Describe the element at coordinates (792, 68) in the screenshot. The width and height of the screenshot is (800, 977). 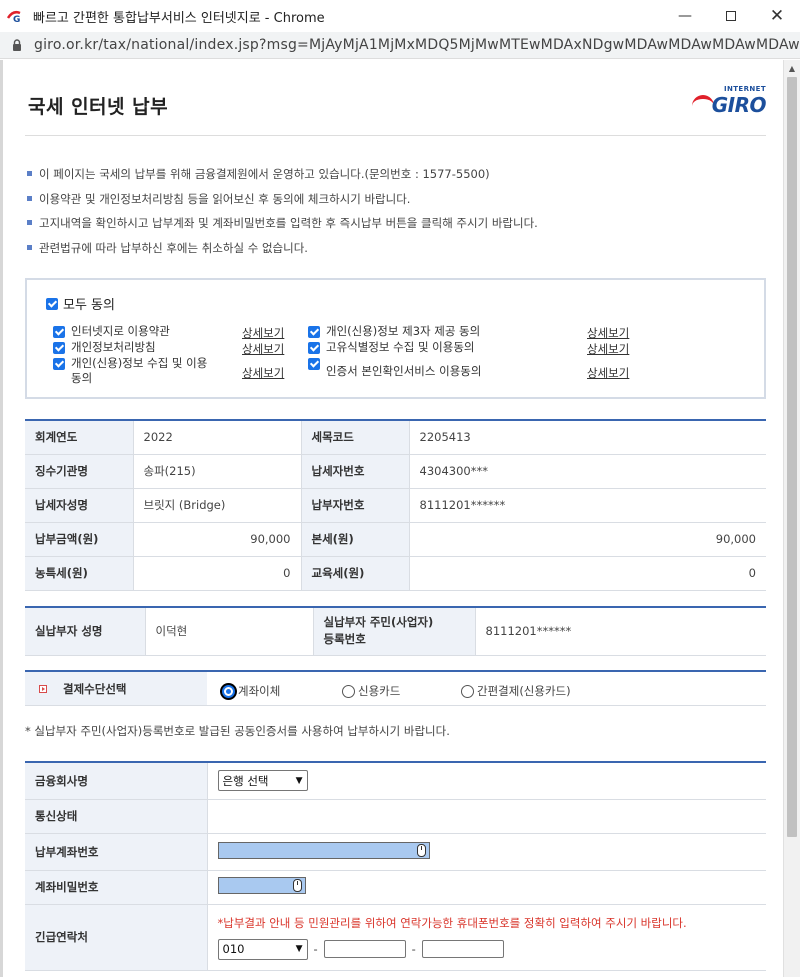
I see `scroll-up-icon: ▲` at that location.